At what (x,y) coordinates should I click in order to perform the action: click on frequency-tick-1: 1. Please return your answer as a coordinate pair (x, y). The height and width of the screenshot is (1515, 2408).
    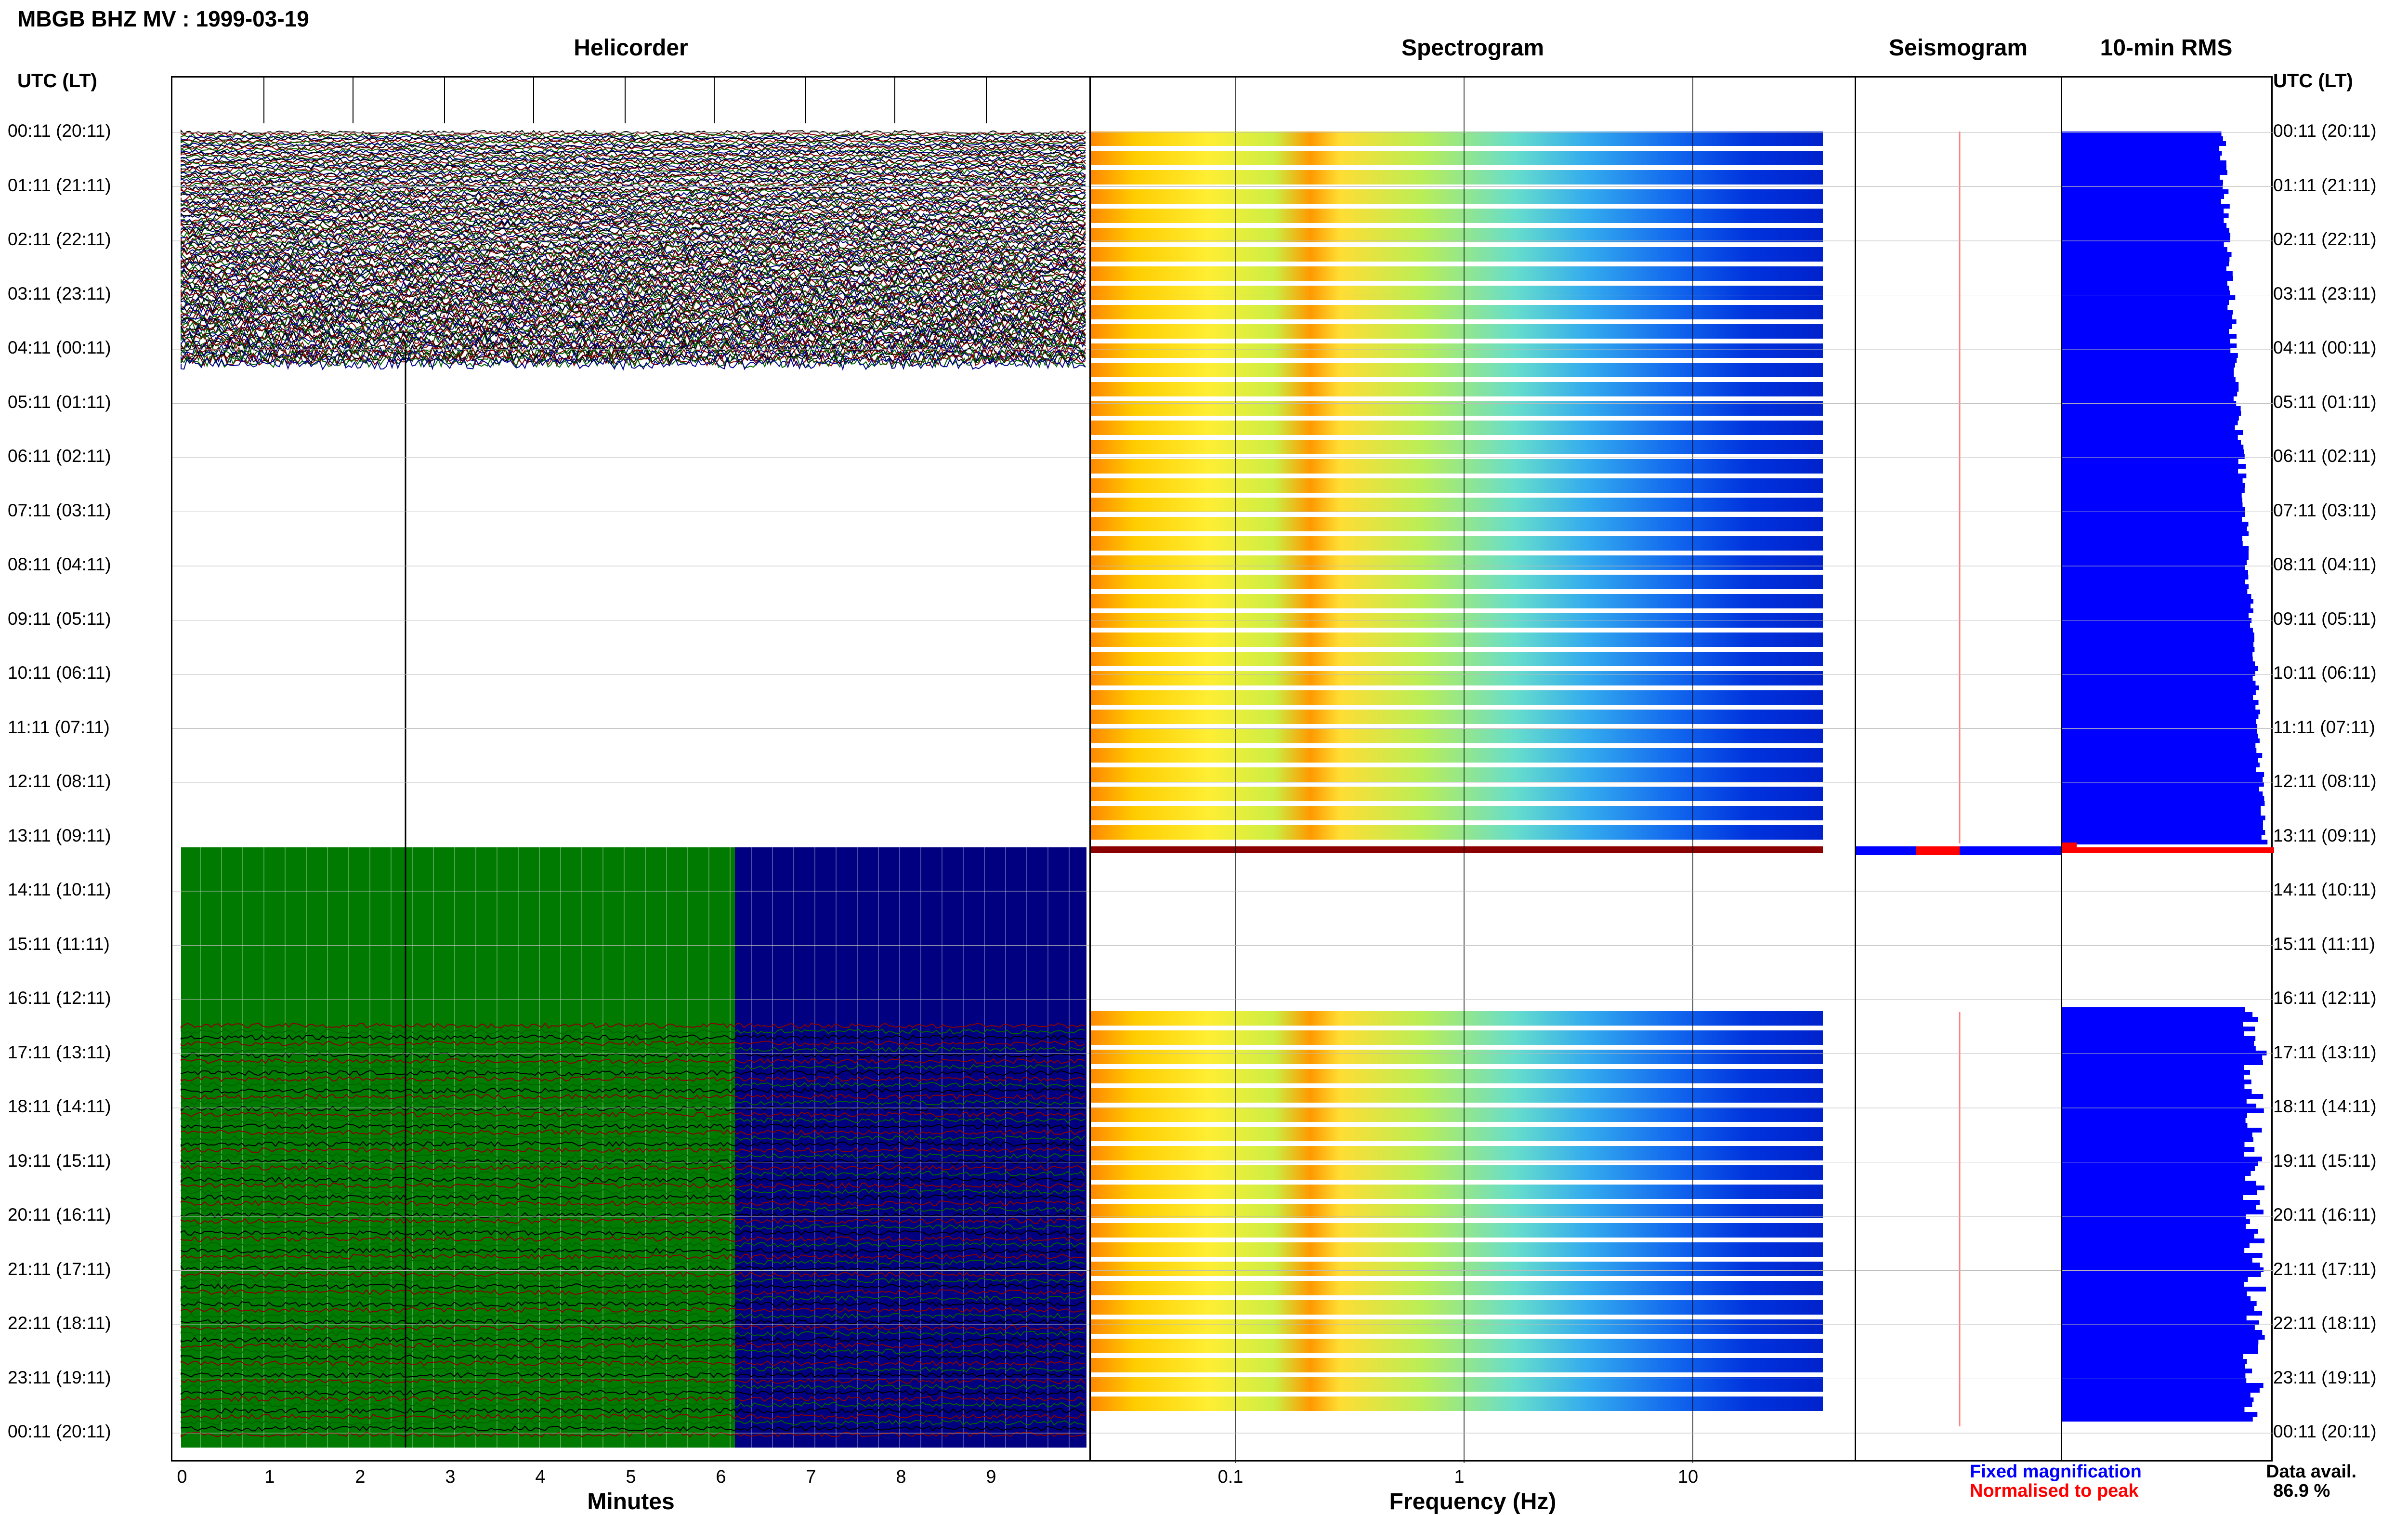
    Looking at the image, I should click on (1459, 1477).